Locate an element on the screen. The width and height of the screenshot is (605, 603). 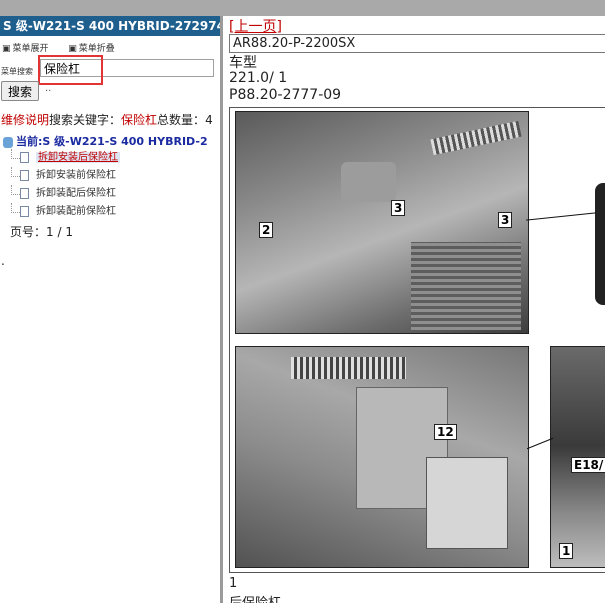
tree-item: 拆卸装配后保险杠 is located at coordinates (110, 194).